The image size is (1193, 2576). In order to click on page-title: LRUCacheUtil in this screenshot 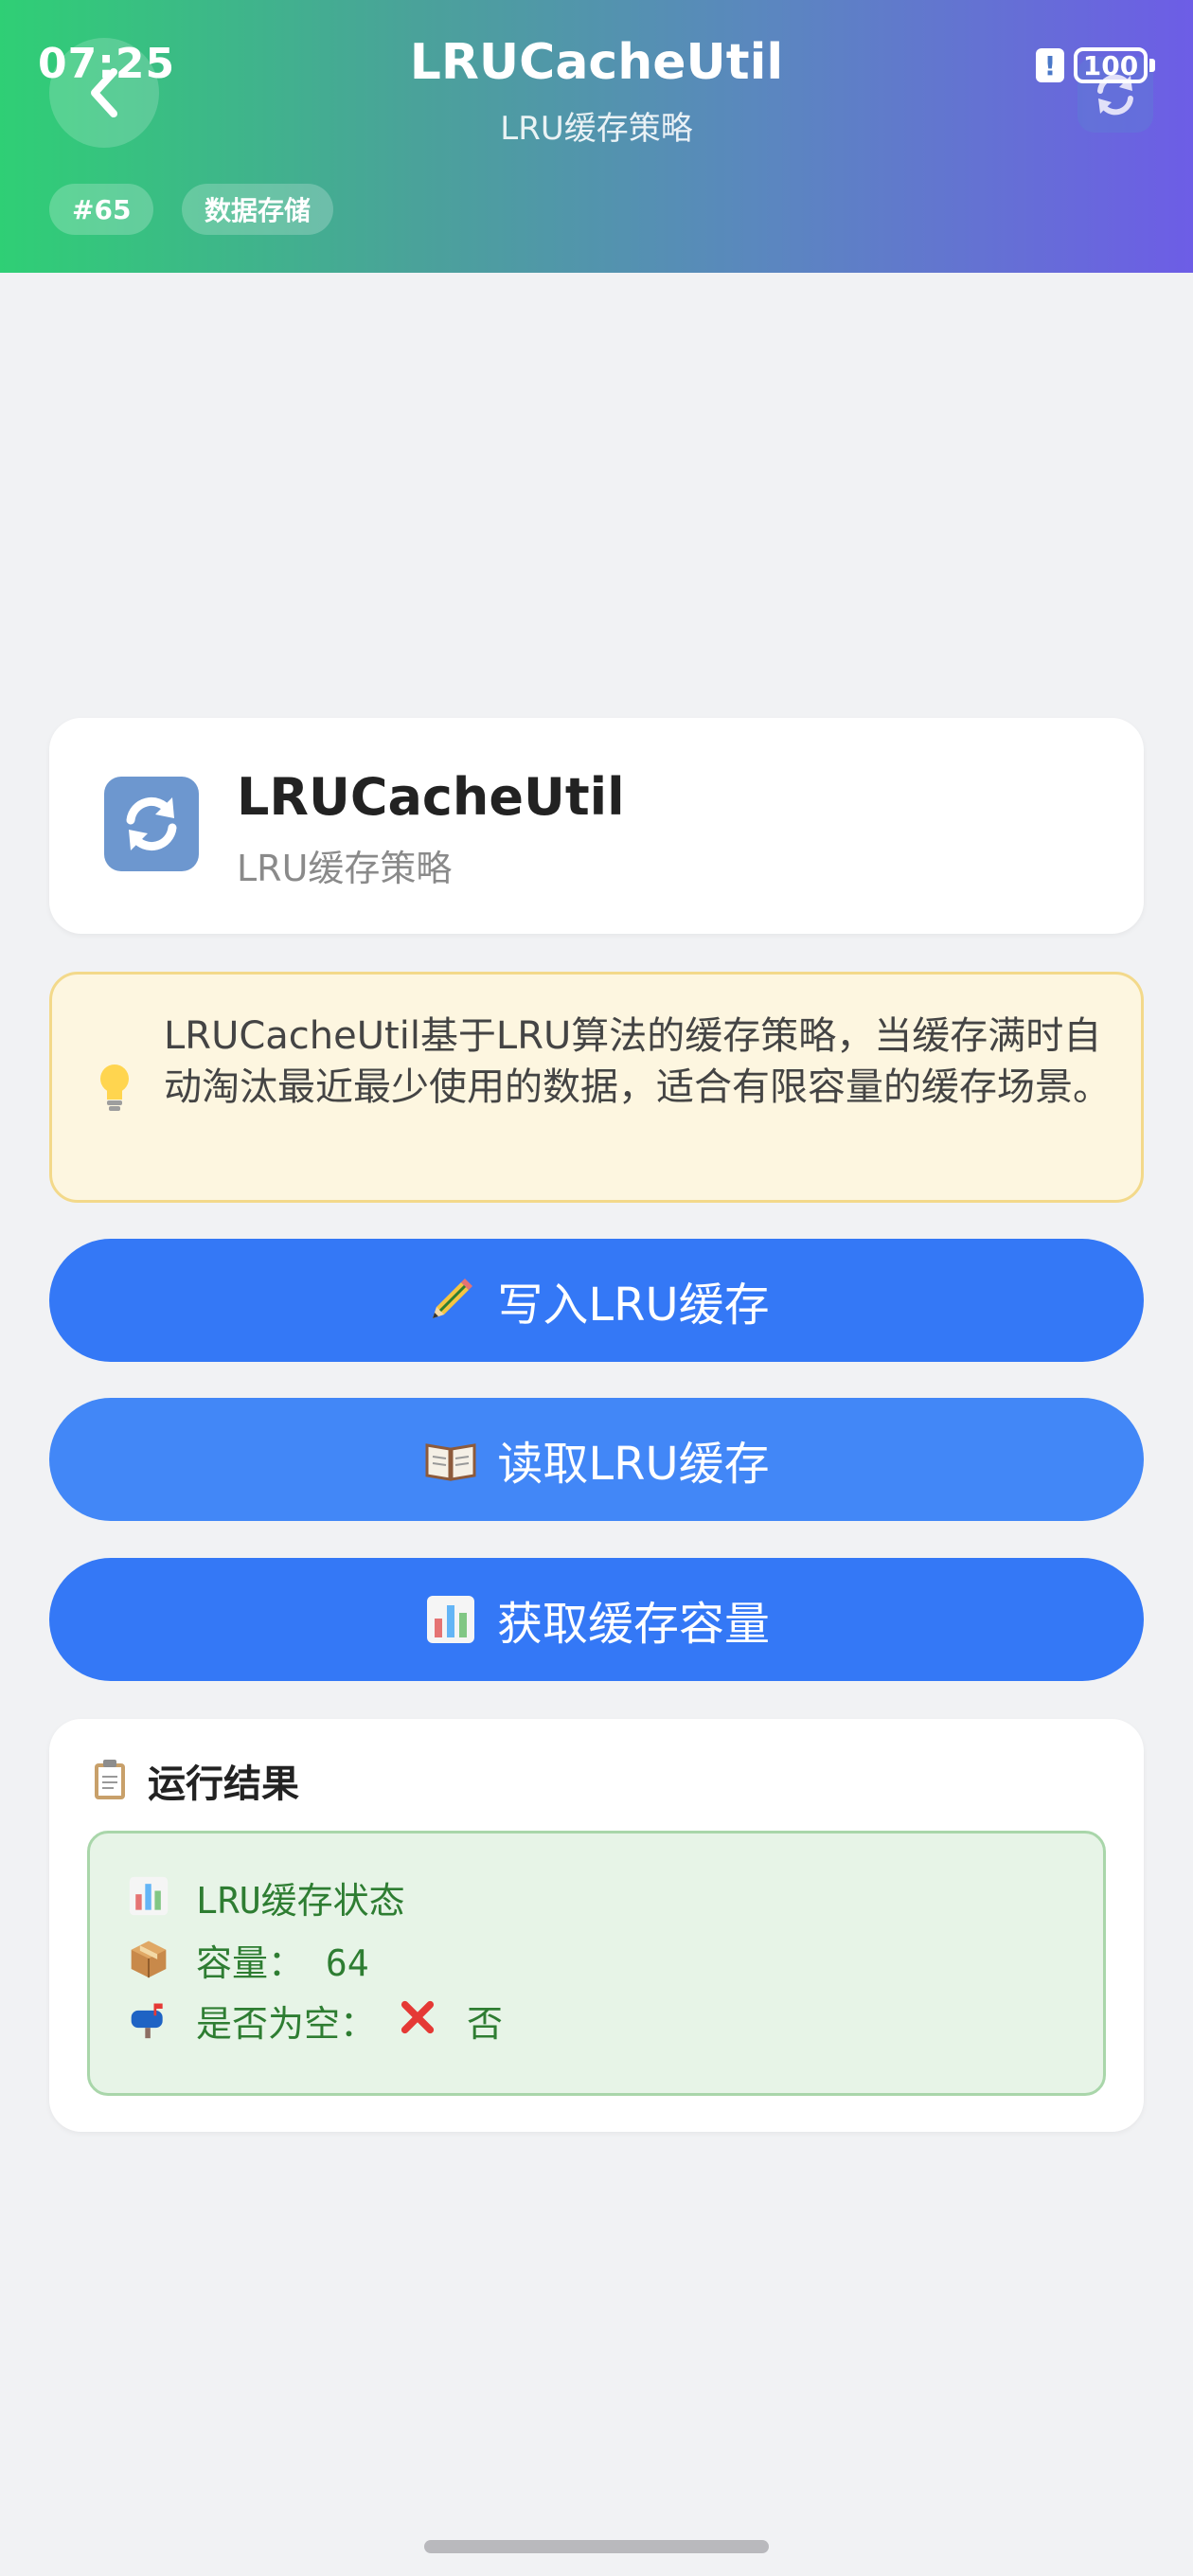, I will do `click(596, 62)`.